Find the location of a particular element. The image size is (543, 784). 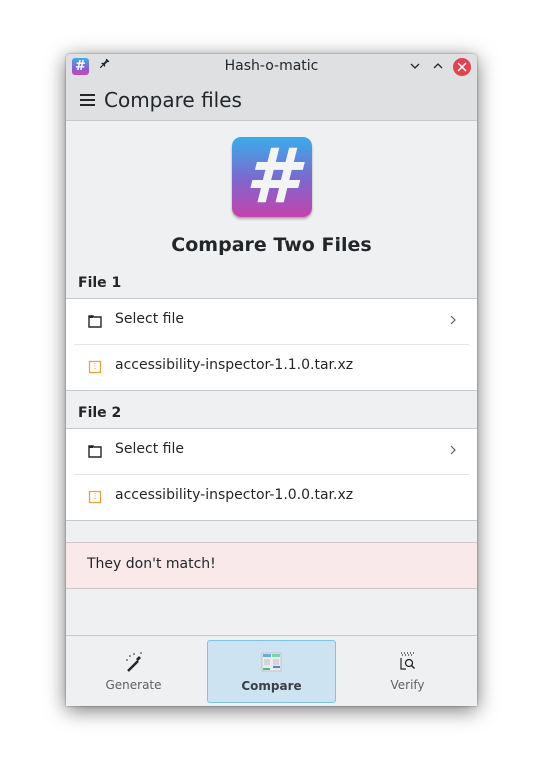

file2-selected-item: accessibility-inspector-1.0.0.tar.xz is located at coordinates (271, 497).